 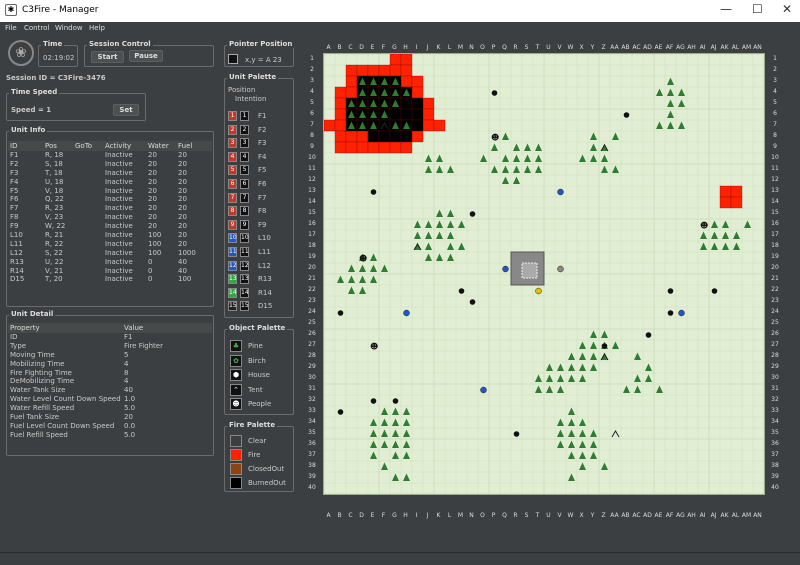 I want to click on unit-row: F1 R, 18 Inactive 20 20, so click(x=110, y=155).